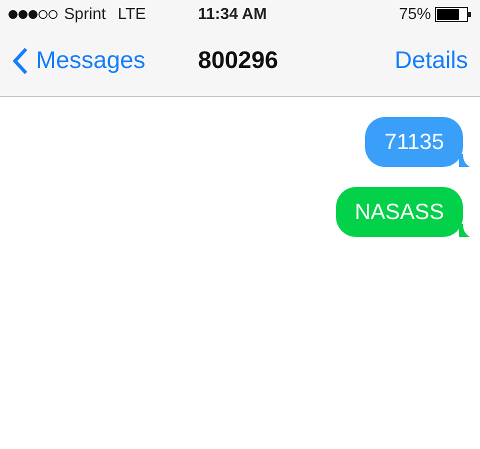 Image resolution: width=480 pixels, height=449 pixels. What do you see at coordinates (414, 14) in the screenshot?
I see `battery-percent: 75%` at bounding box center [414, 14].